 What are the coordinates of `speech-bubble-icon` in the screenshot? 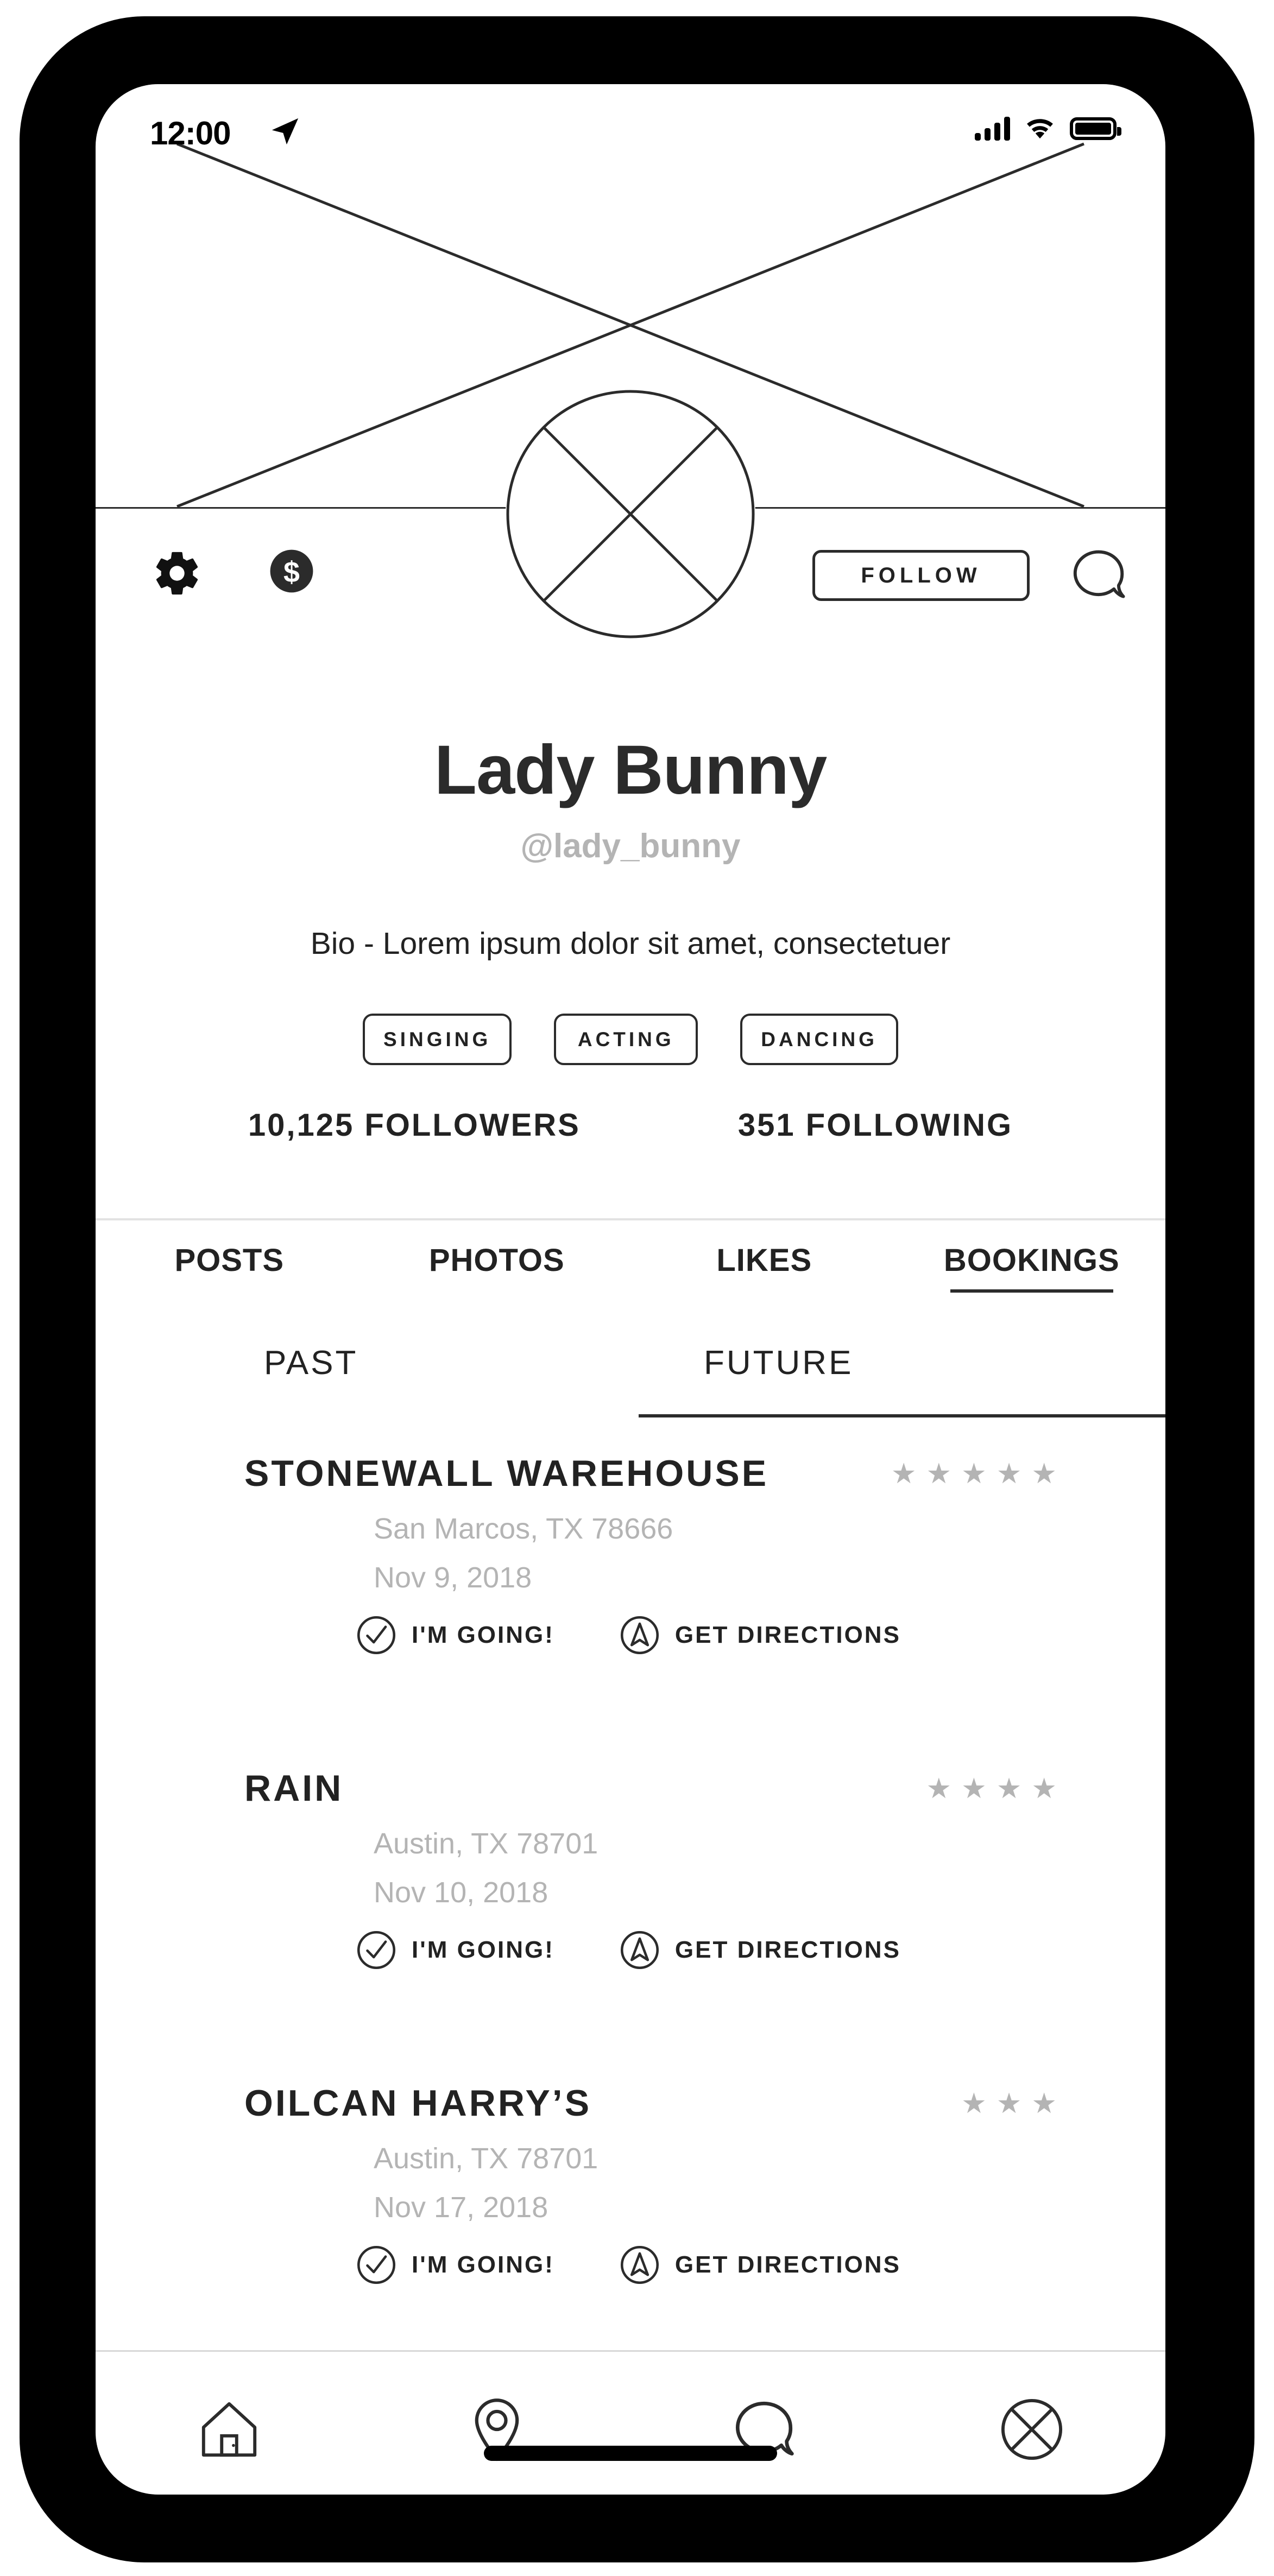 It's located at (1099, 574).